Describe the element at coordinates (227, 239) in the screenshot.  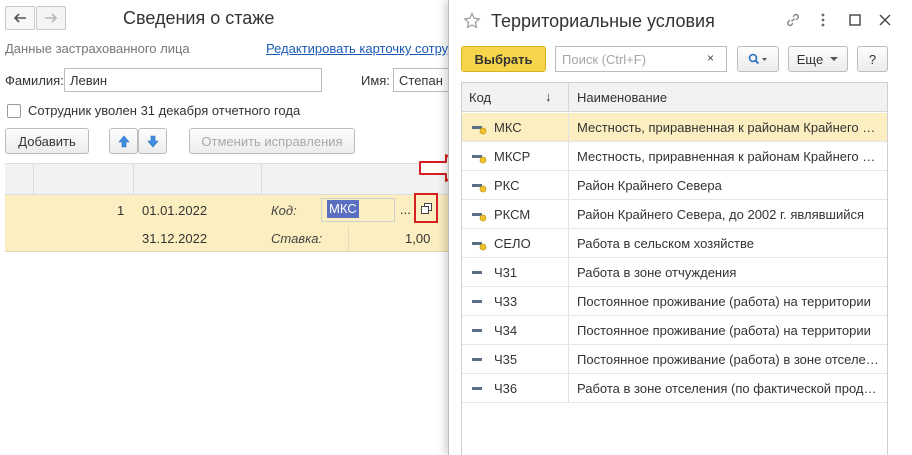
I see `table-row: 31.12.2022 Ставка: 1,00` at that location.